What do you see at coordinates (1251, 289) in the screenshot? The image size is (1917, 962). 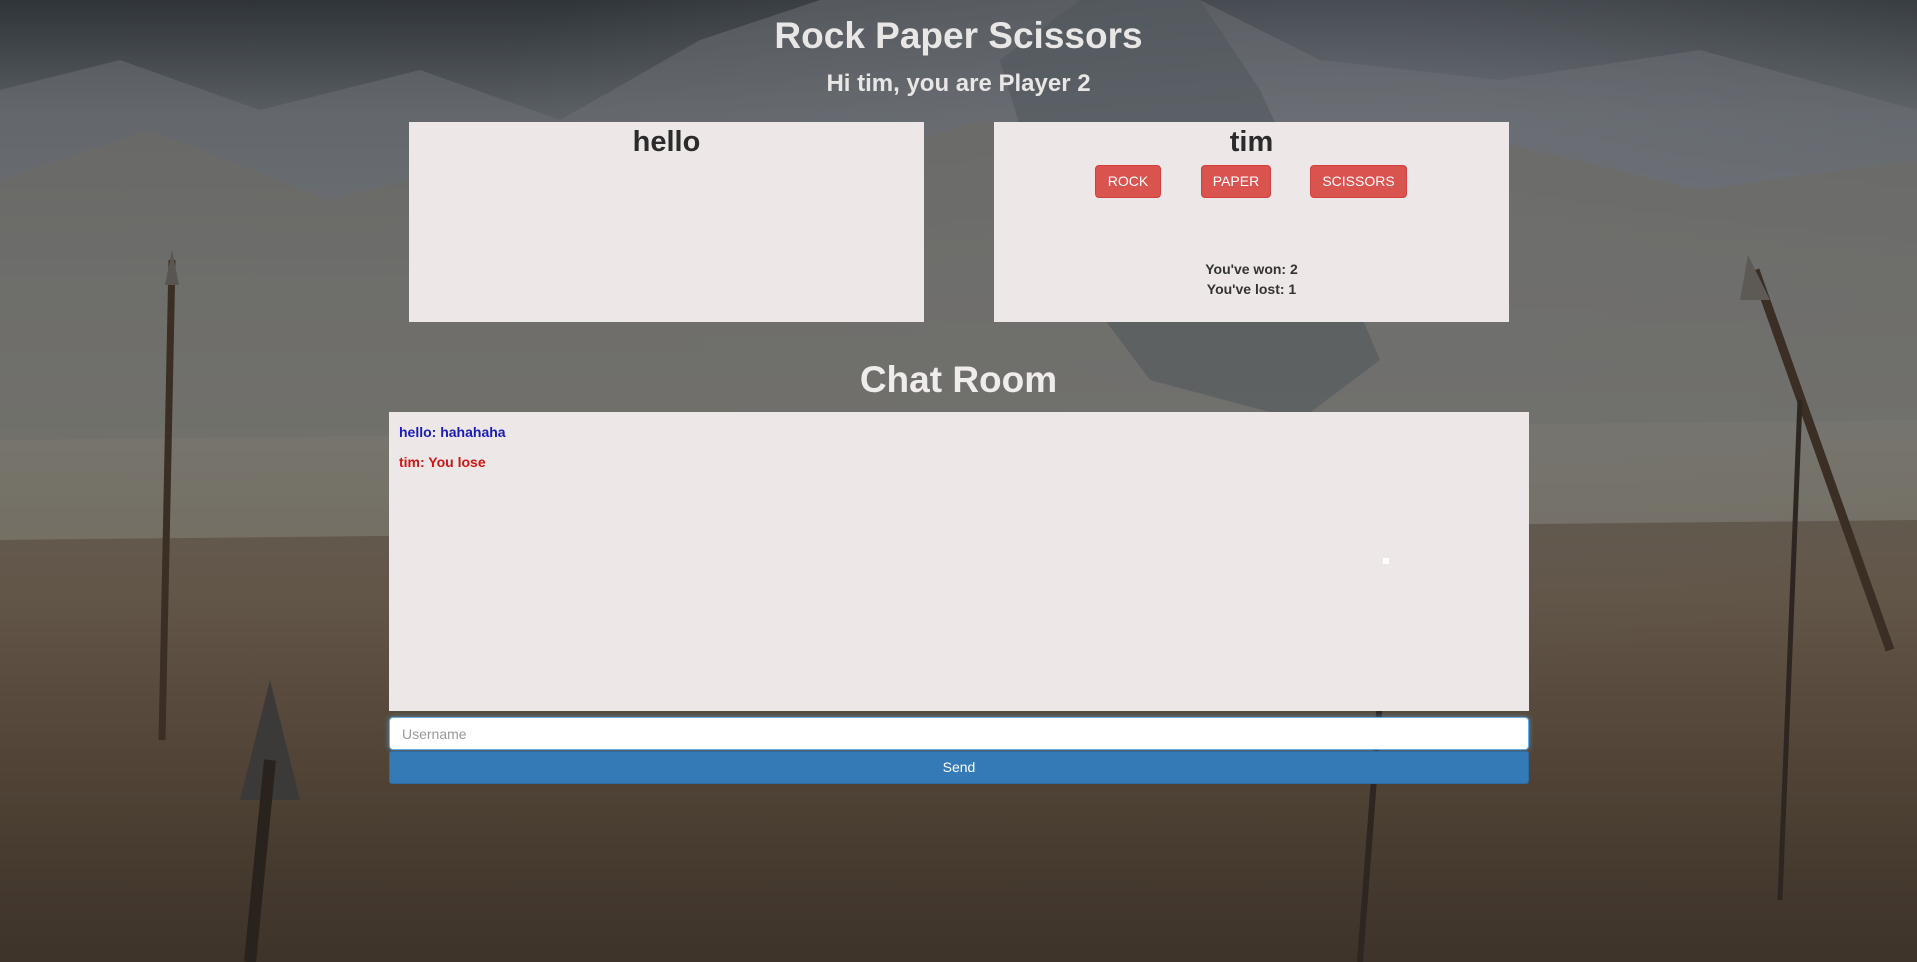 I see `losses-count: You've lost: 1` at bounding box center [1251, 289].